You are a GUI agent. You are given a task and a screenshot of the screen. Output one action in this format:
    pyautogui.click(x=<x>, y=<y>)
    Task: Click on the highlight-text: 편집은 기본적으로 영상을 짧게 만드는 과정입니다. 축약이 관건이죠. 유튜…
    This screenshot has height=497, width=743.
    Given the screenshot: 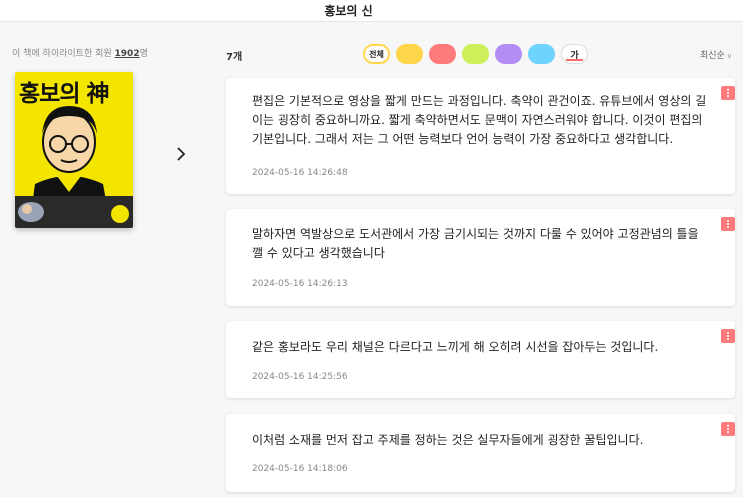 What is the action you would take?
    pyautogui.click(x=479, y=120)
    